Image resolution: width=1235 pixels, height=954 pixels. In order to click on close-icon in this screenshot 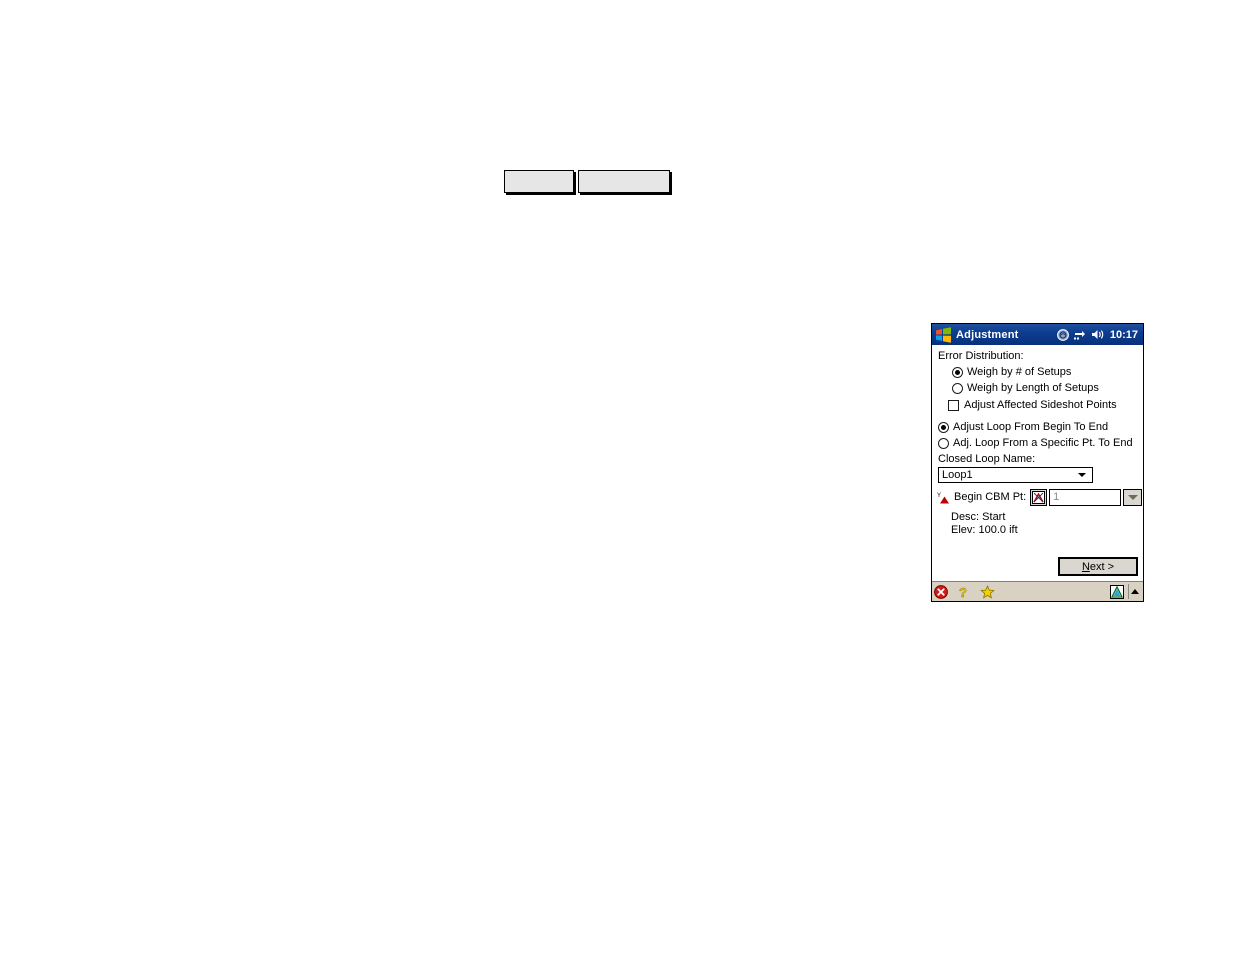, I will do `click(941, 591)`.